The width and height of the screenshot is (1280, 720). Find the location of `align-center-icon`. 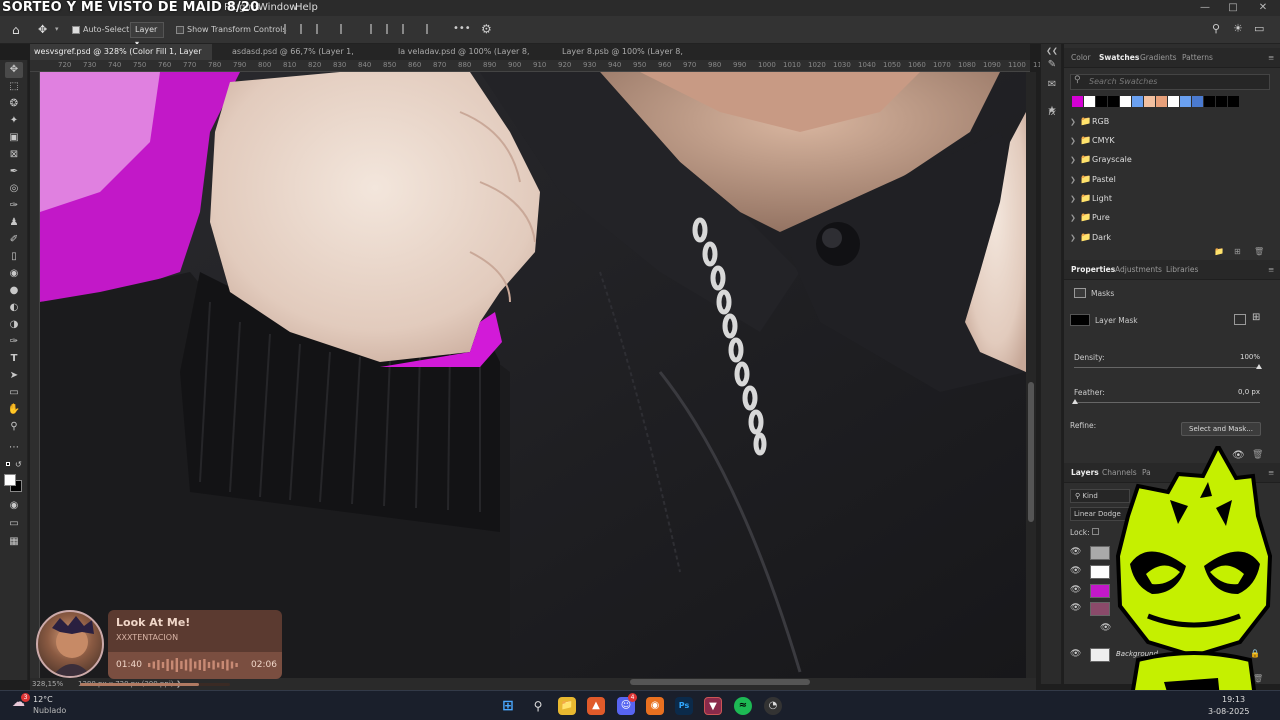

align-center-icon is located at coordinates (305, 29).